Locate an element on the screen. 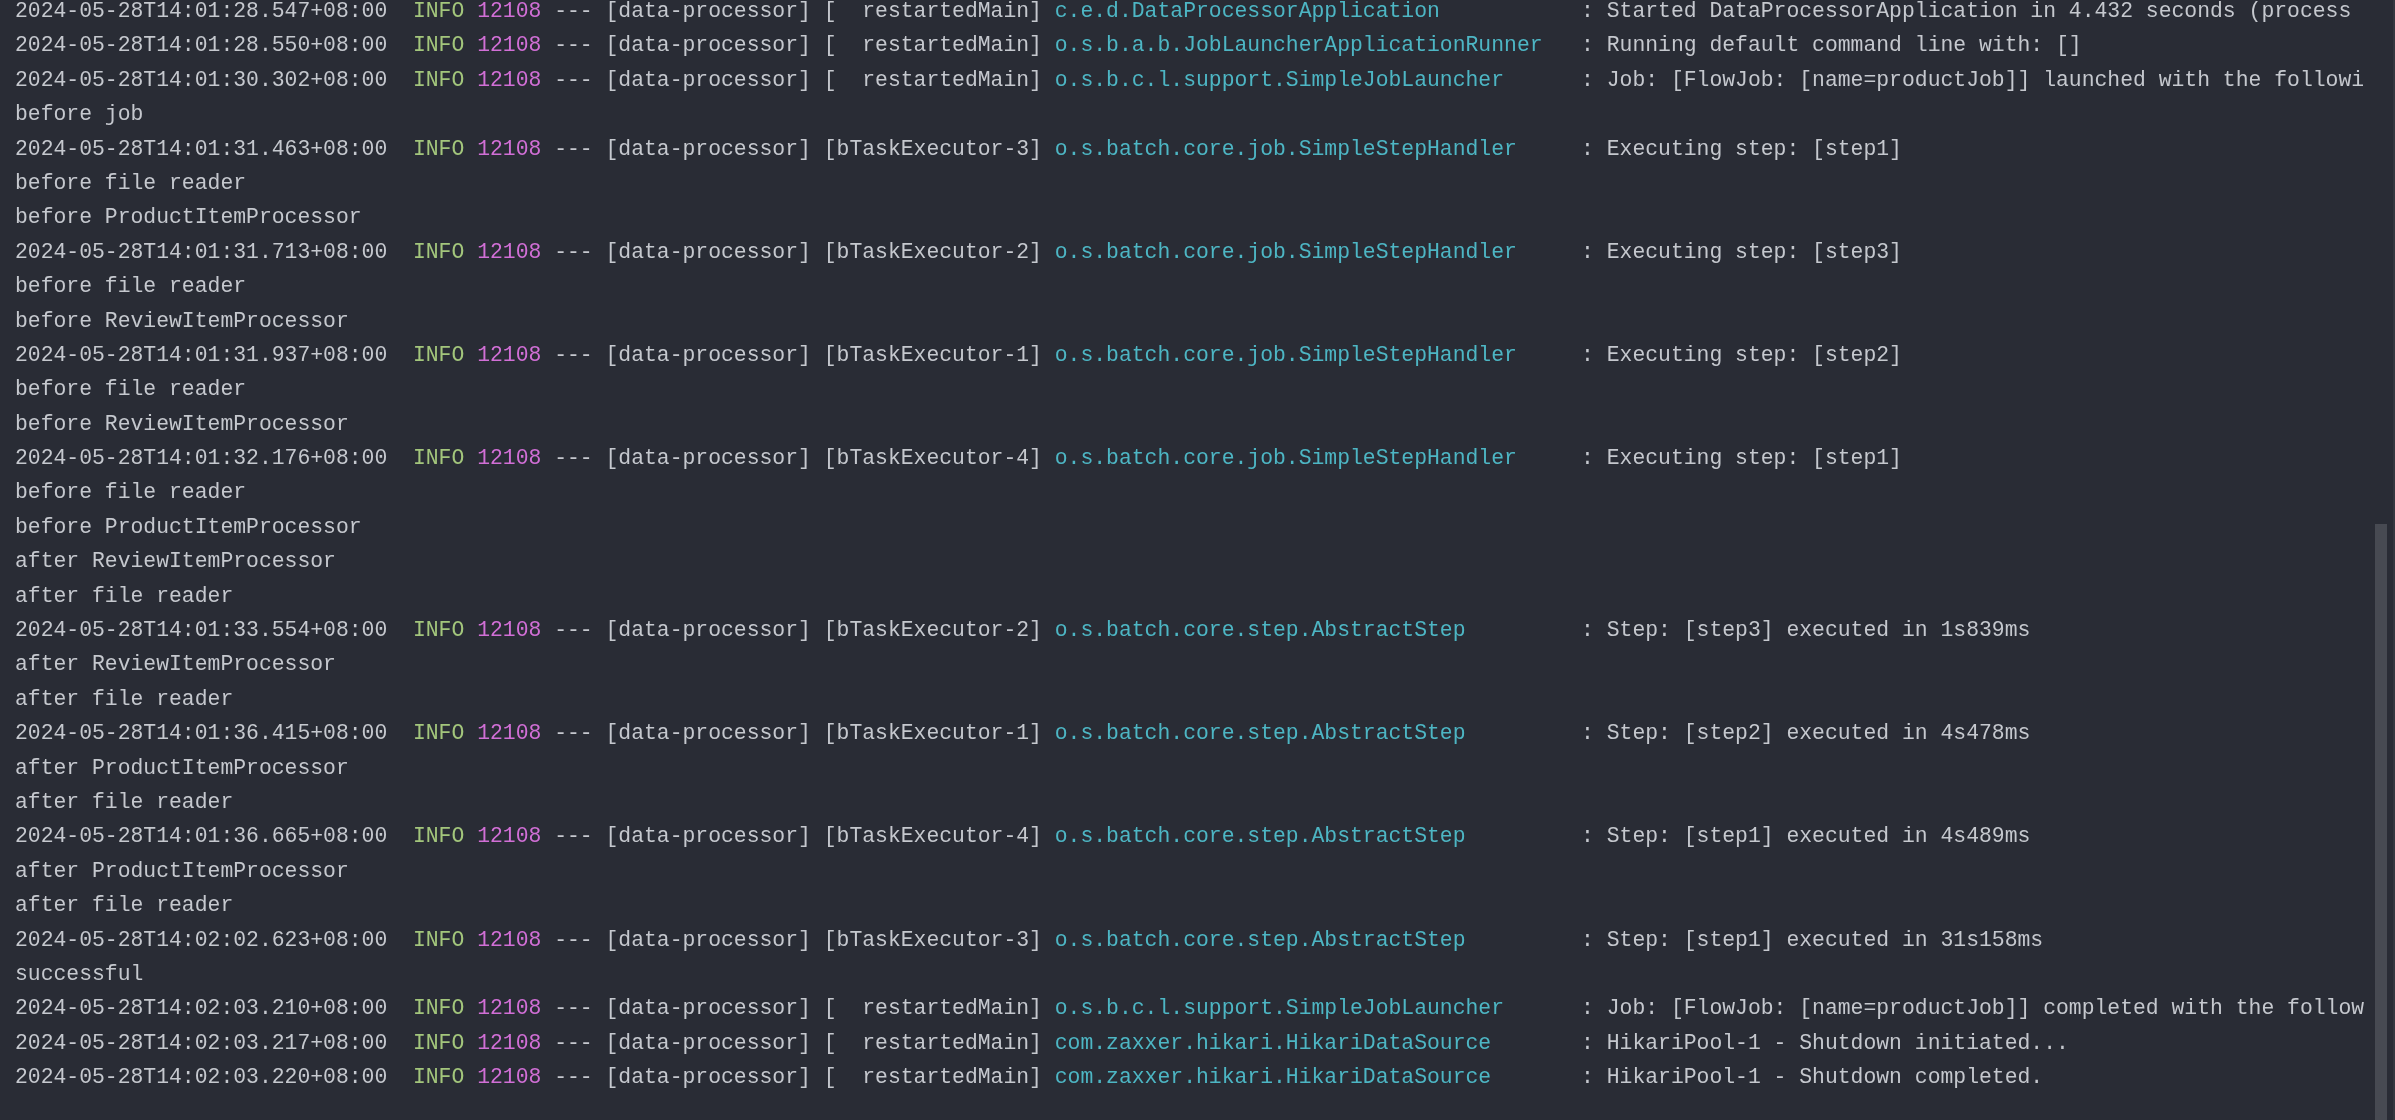 The width and height of the screenshot is (2395, 1120). log-message: Step: [step1] executed in 31s158ms is located at coordinates (1825, 940).